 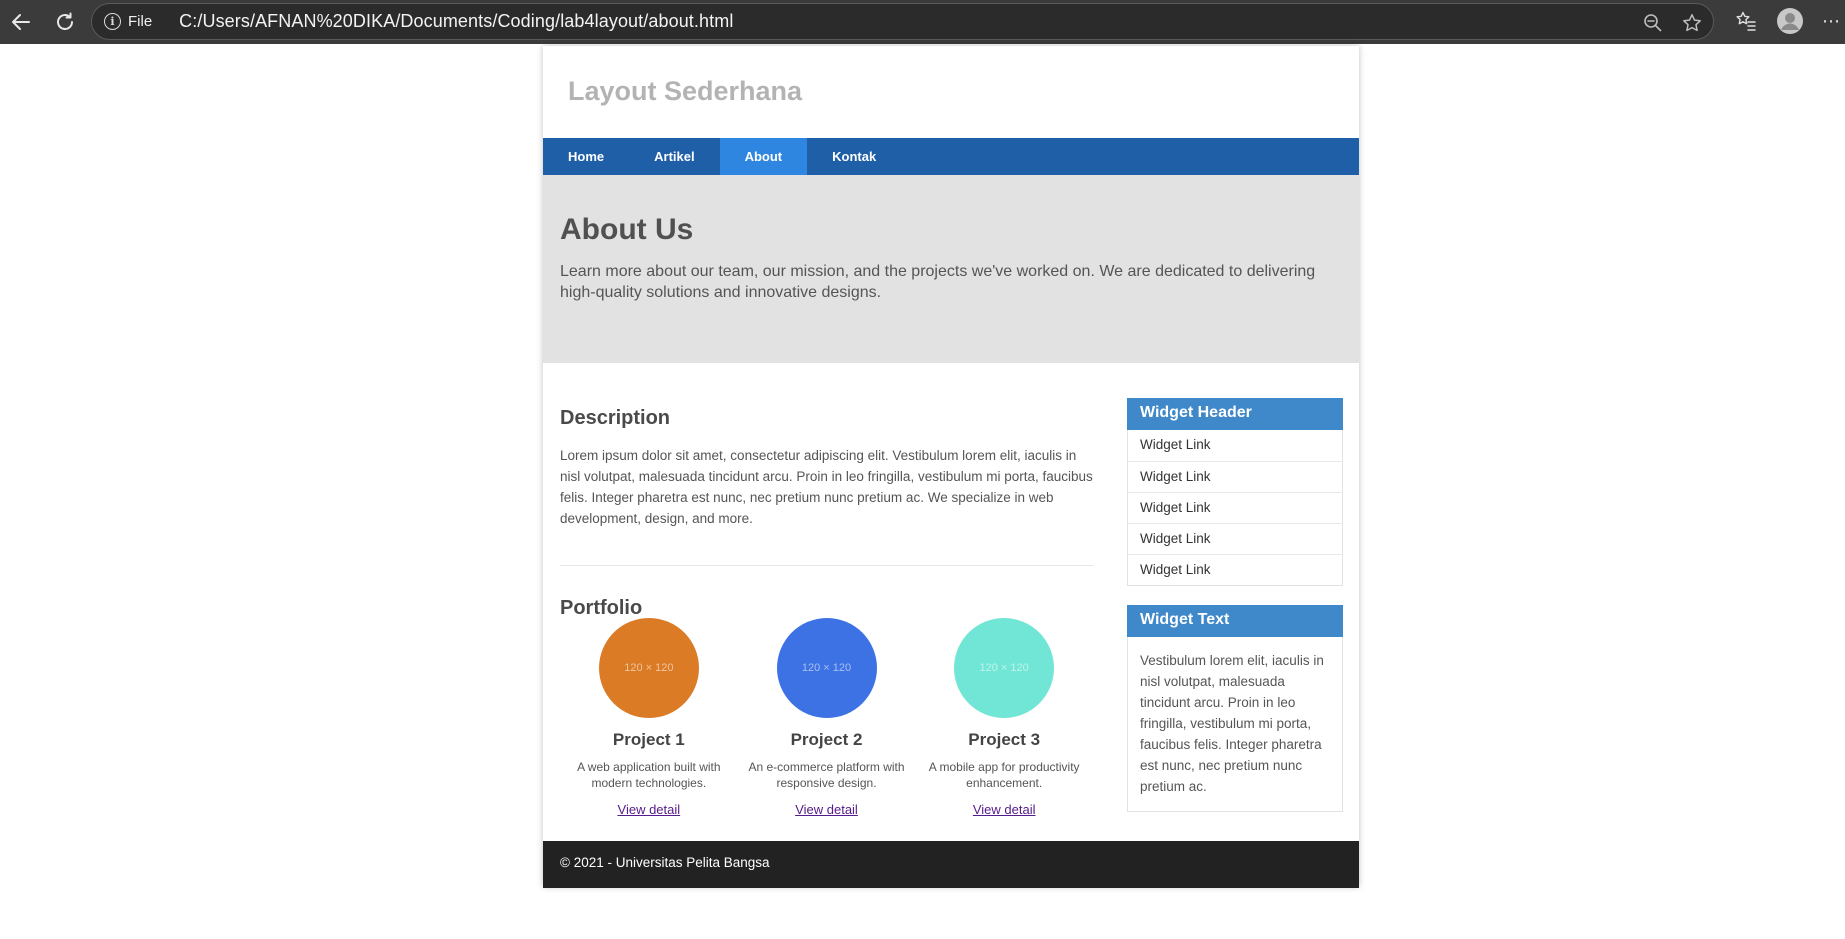 I want to click on back-icon, so click(x=21, y=22).